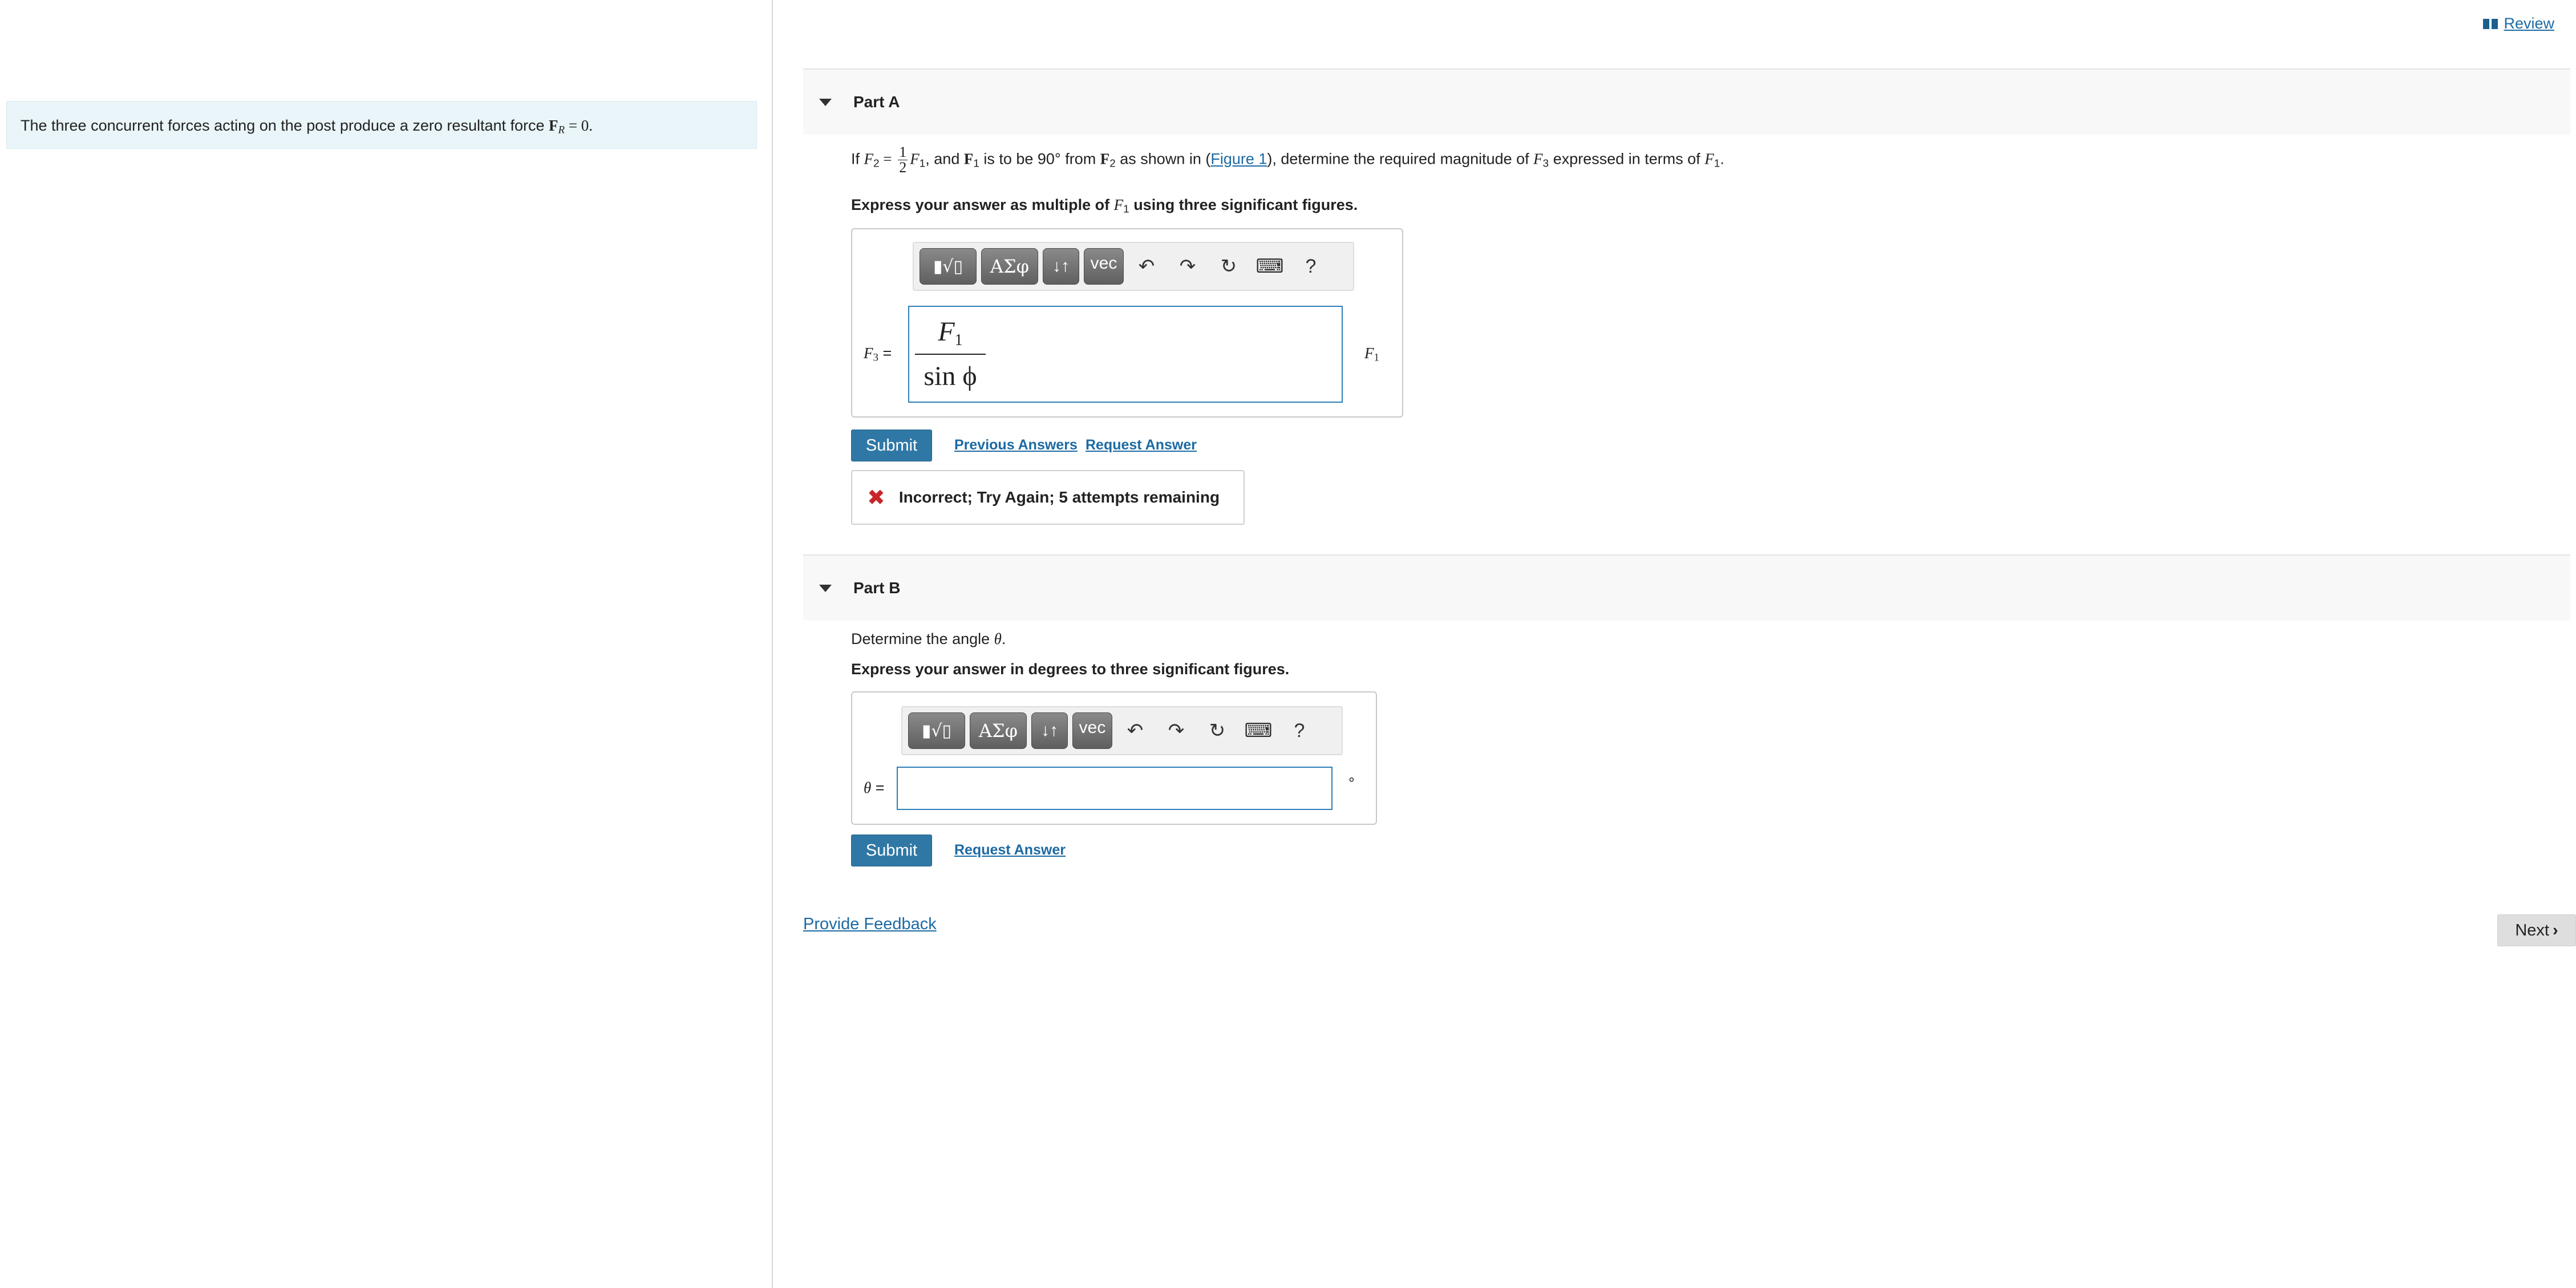 This screenshot has height=1288, width=2576. I want to click on q-text-after: ), determine the required magnitude of, so click(1400, 159).